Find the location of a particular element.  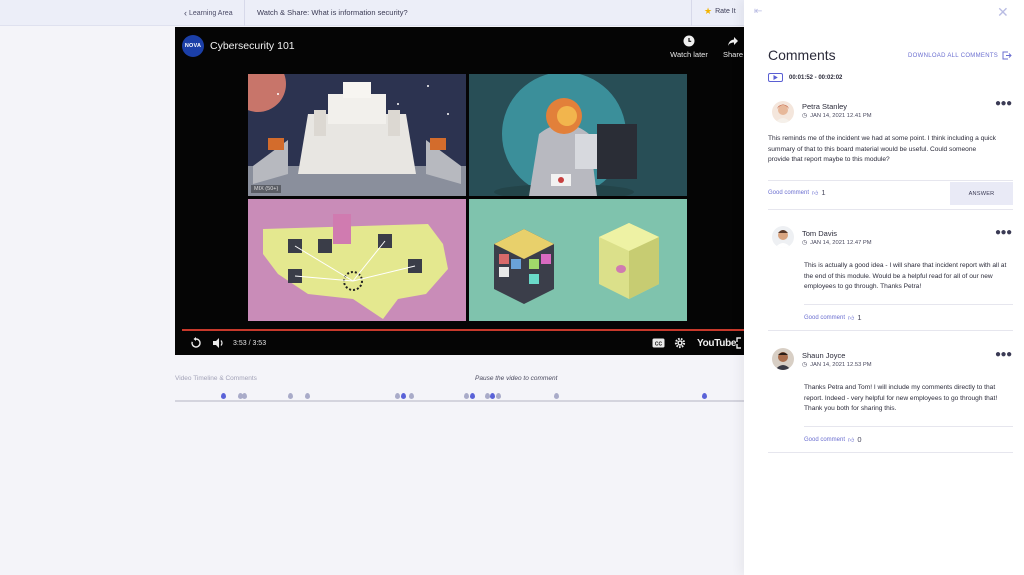

timeline-label: Video Timeline & Comments is located at coordinates (216, 378).